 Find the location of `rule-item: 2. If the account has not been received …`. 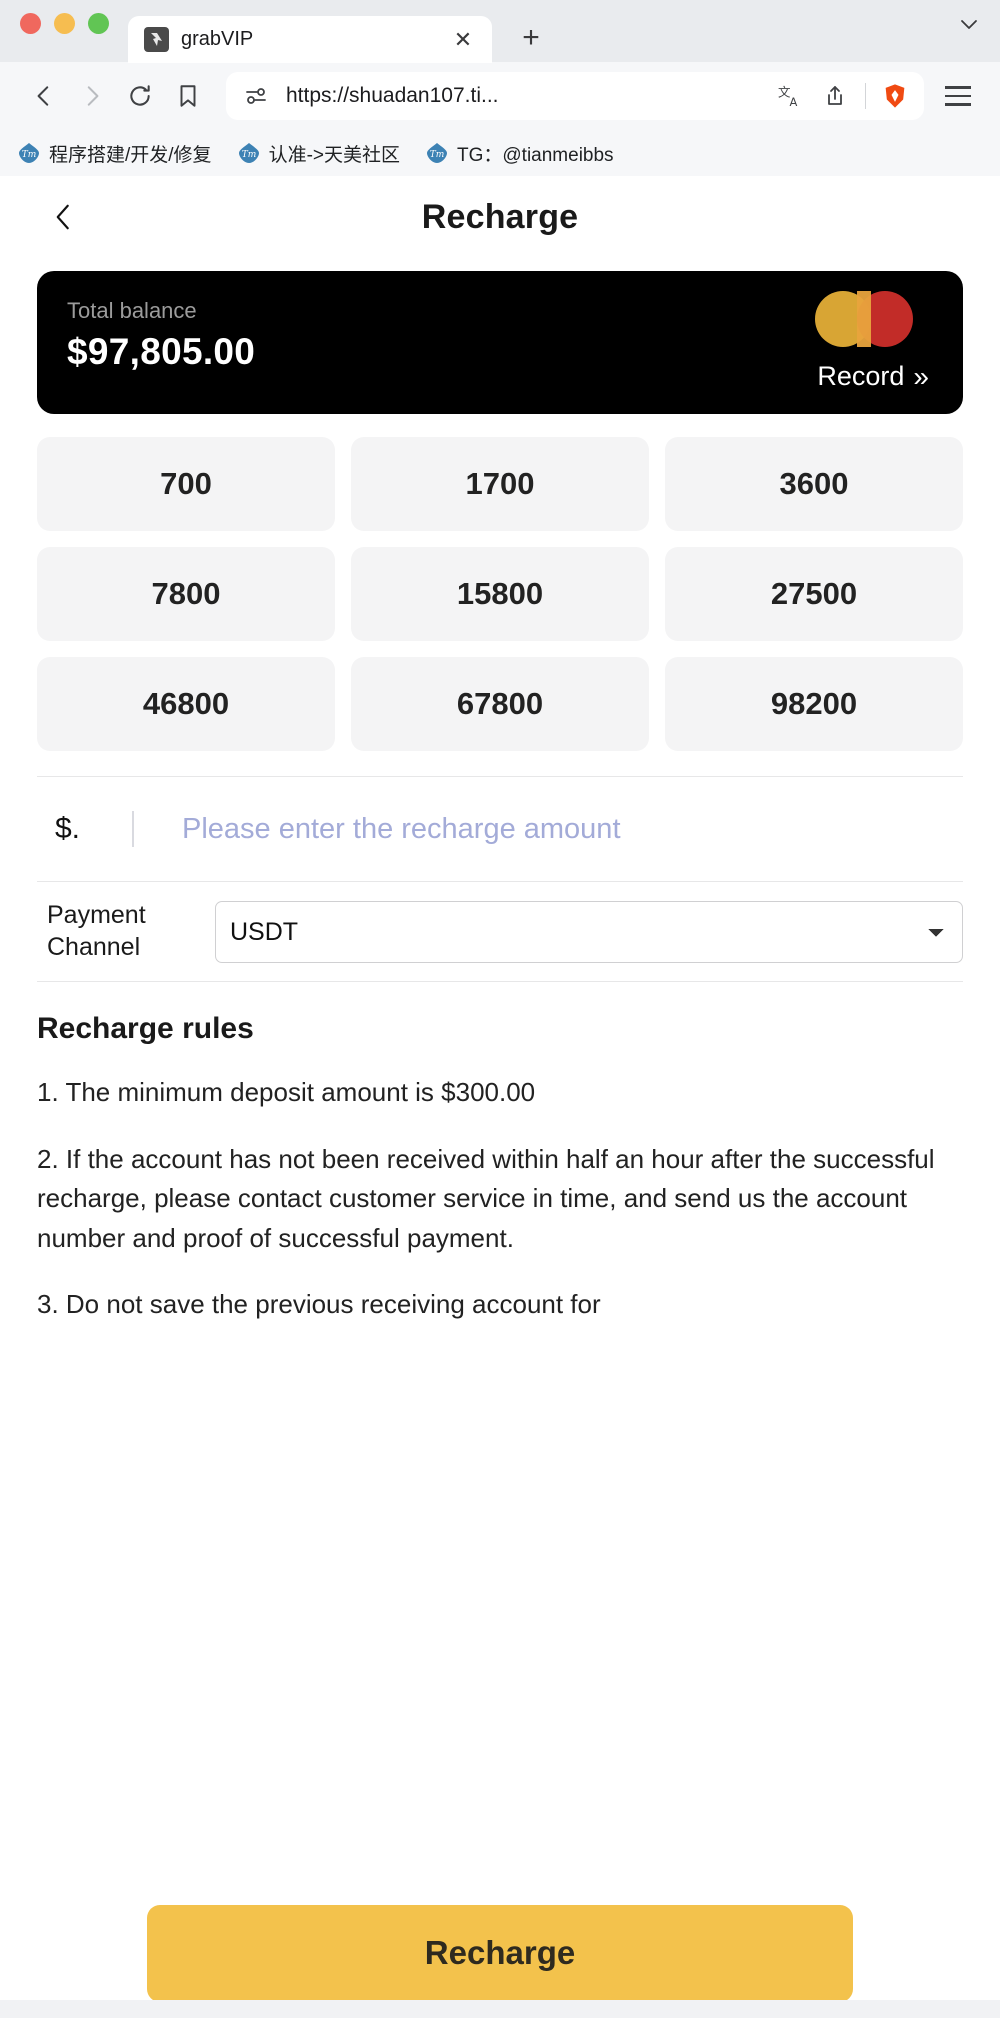

rule-item: 2. If the account has not been received … is located at coordinates (486, 1198).